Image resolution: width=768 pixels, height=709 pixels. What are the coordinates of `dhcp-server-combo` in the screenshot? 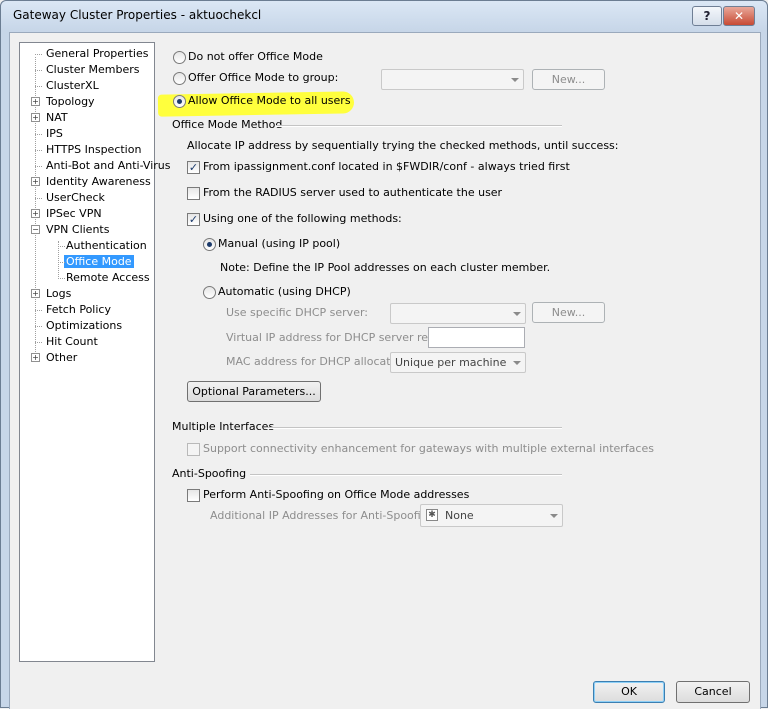 It's located at (458, 313).